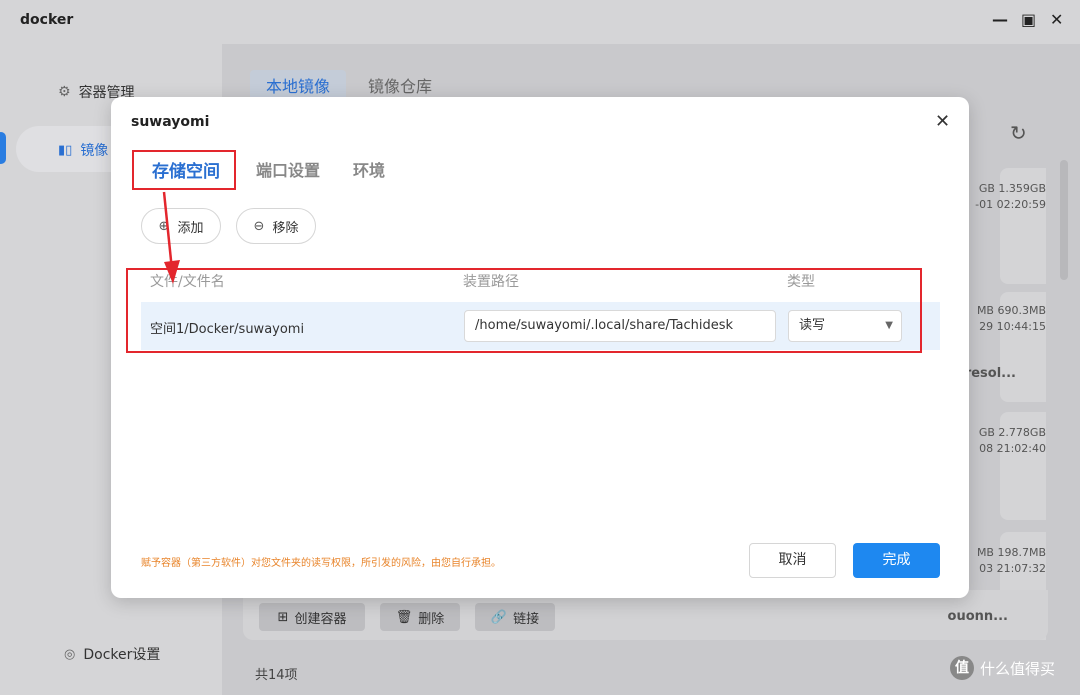 The height and width of the screenshot is (695, 1080). What do you see at coordinates (259, 226) in the screenshot?
I see `minus-circle-icon: ⊖` at bounding box center [259, 226].